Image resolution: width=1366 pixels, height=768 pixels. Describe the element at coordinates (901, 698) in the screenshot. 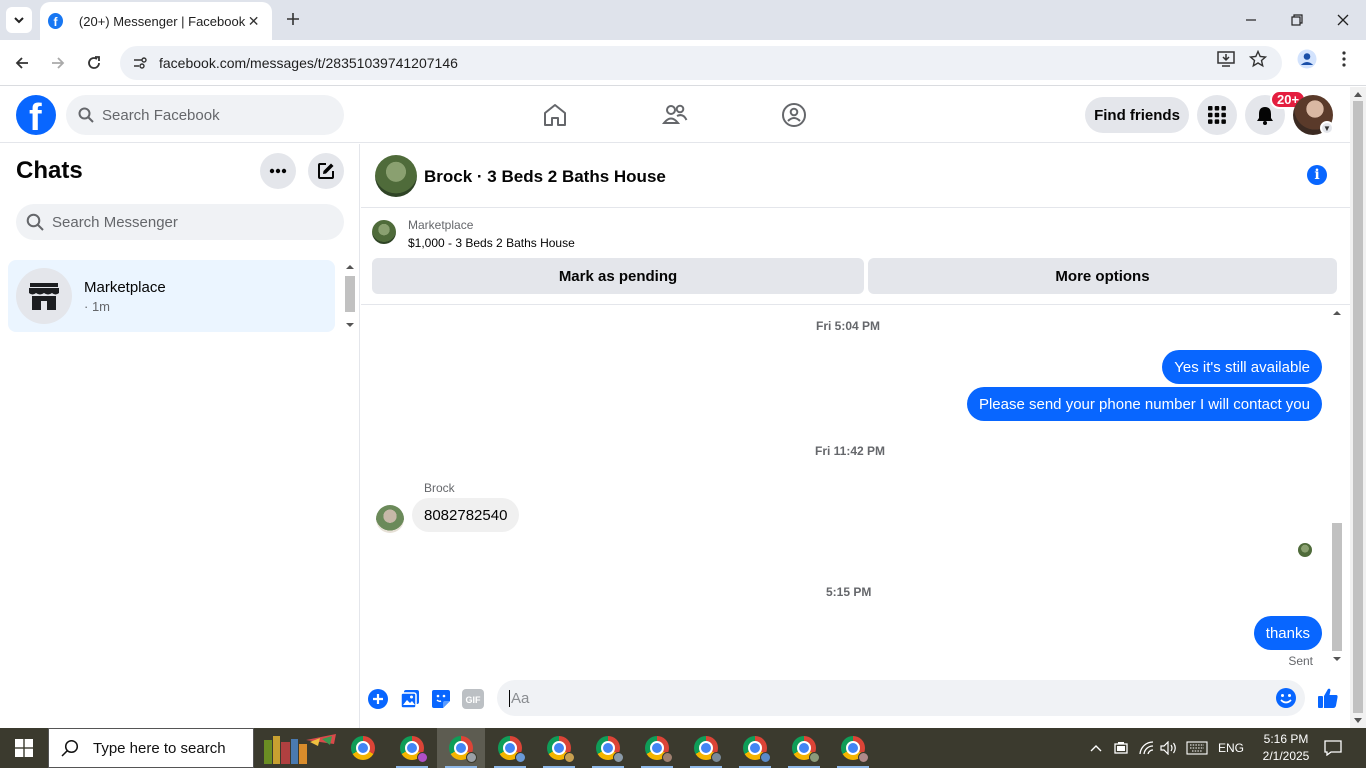

I see `message-input: Aa` at that location.